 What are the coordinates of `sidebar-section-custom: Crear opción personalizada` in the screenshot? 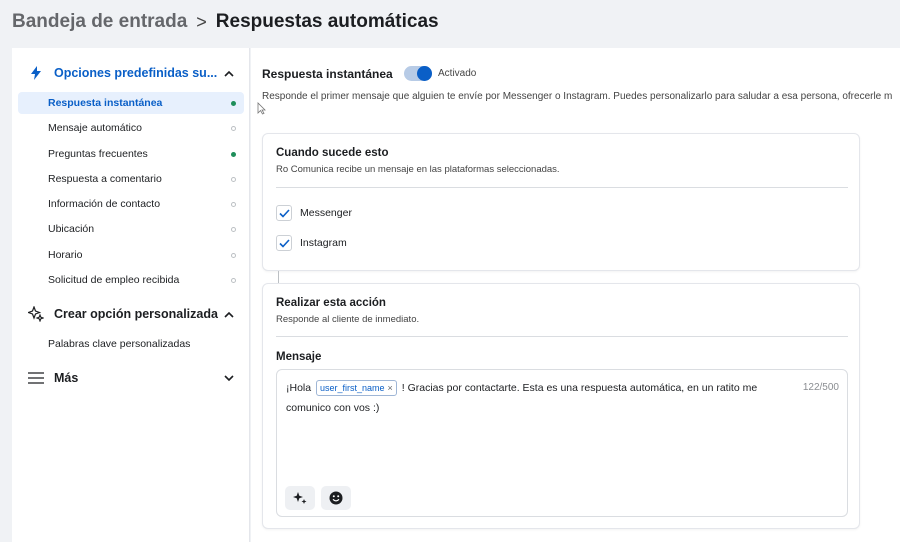 It's located at (131, 314).